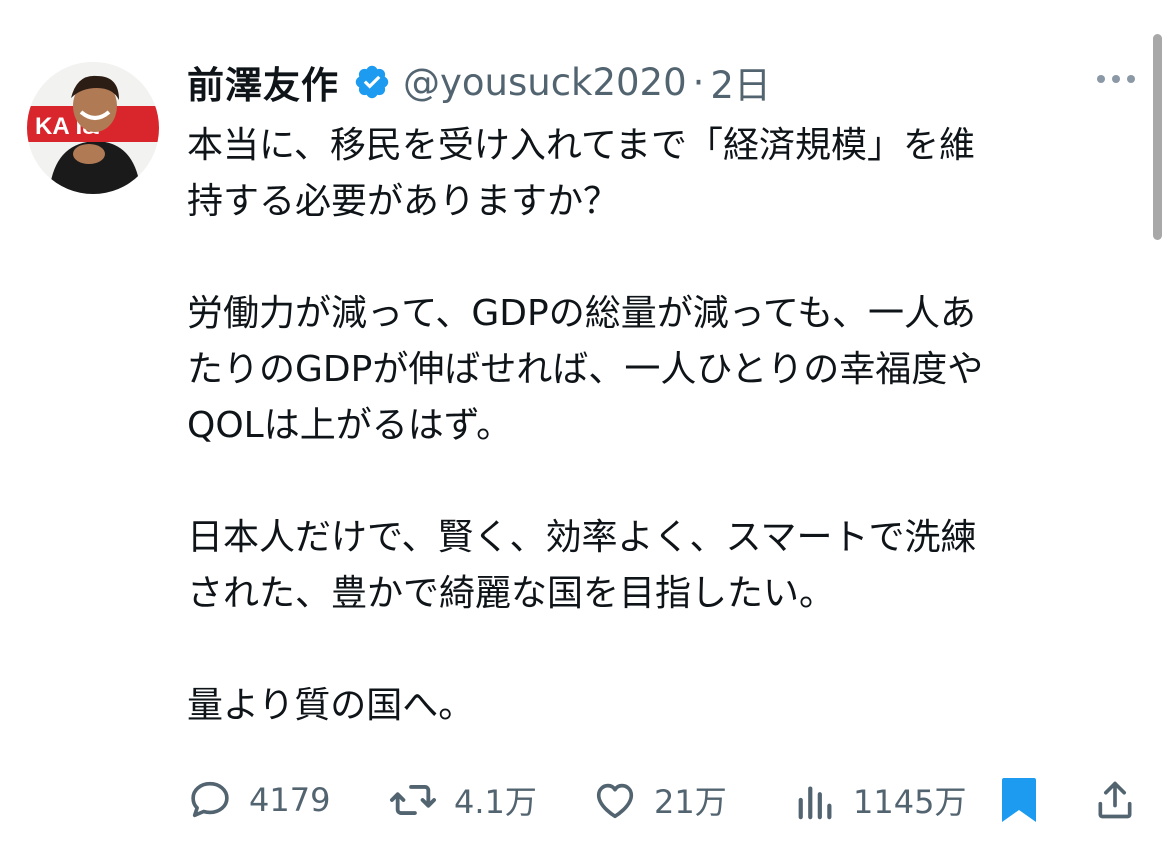 This screenshot has height=848, width=1170. What do you see at coordinates (910, 802) in the screenshot?
I see `views-count: 1145万` at bounding box center [910, 802].